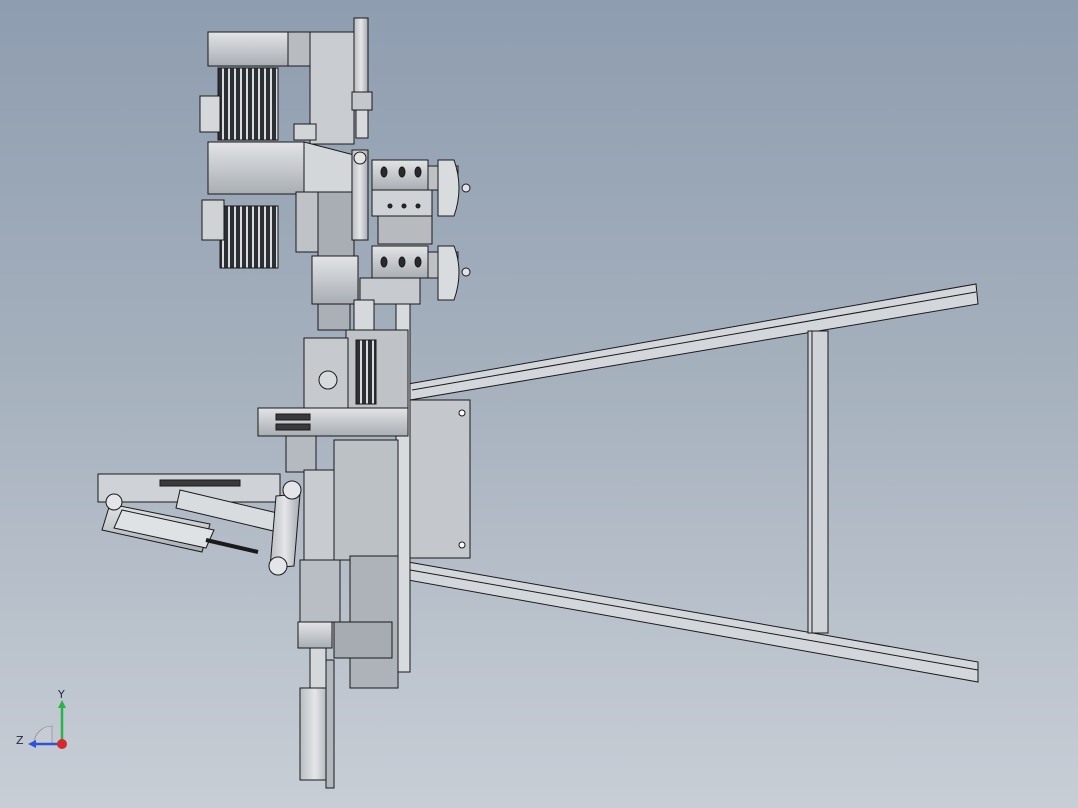 This screenshot has width=1078, height=808. What do you see at coordinates (279, 150) in the screenshot?
I see `motor-gearbox-assembly` at bounding box center [279, 150].